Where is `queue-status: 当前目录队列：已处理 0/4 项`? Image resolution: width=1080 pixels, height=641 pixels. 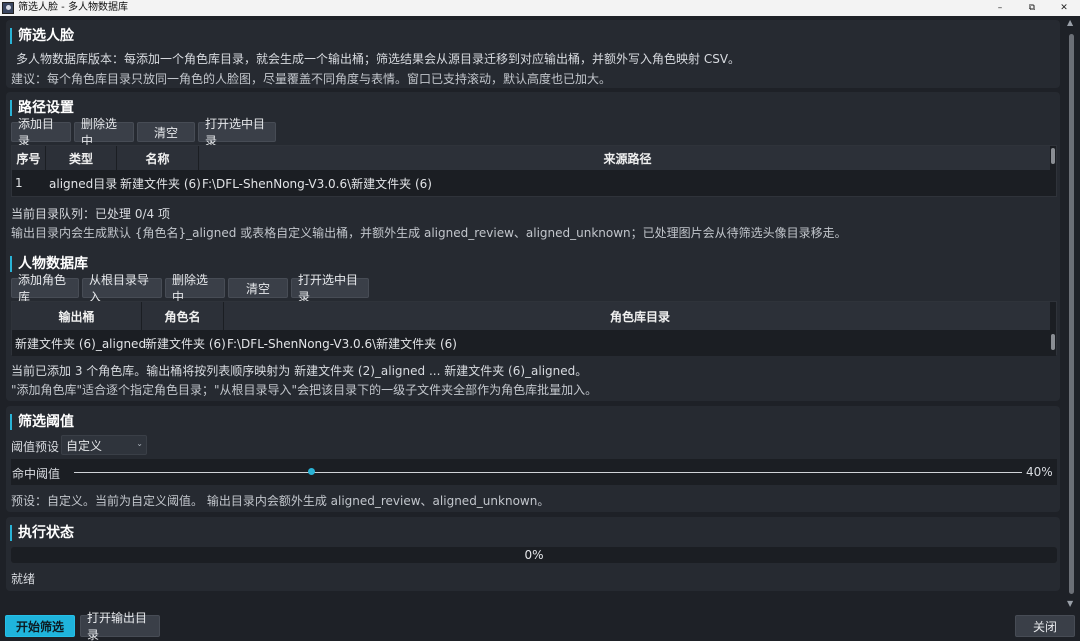 queue-status: 当前目录队列：已处理 0/4 项 is located at coordinates (90, 214).